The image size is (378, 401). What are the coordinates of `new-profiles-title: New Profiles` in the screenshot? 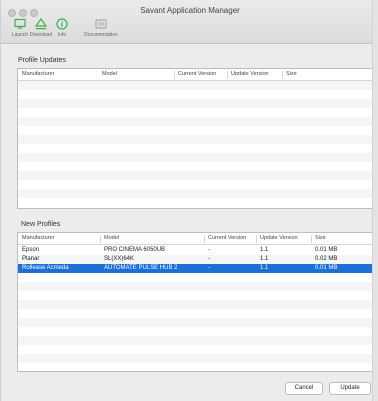 It's located at (41, 224).